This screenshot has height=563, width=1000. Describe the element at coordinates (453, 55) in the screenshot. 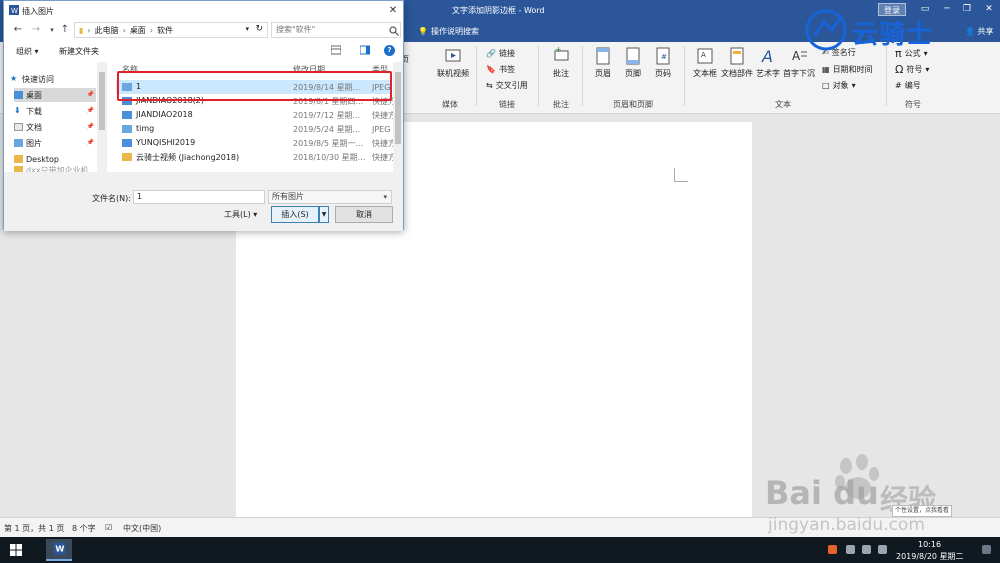

I see `online-video-icon` at that location.